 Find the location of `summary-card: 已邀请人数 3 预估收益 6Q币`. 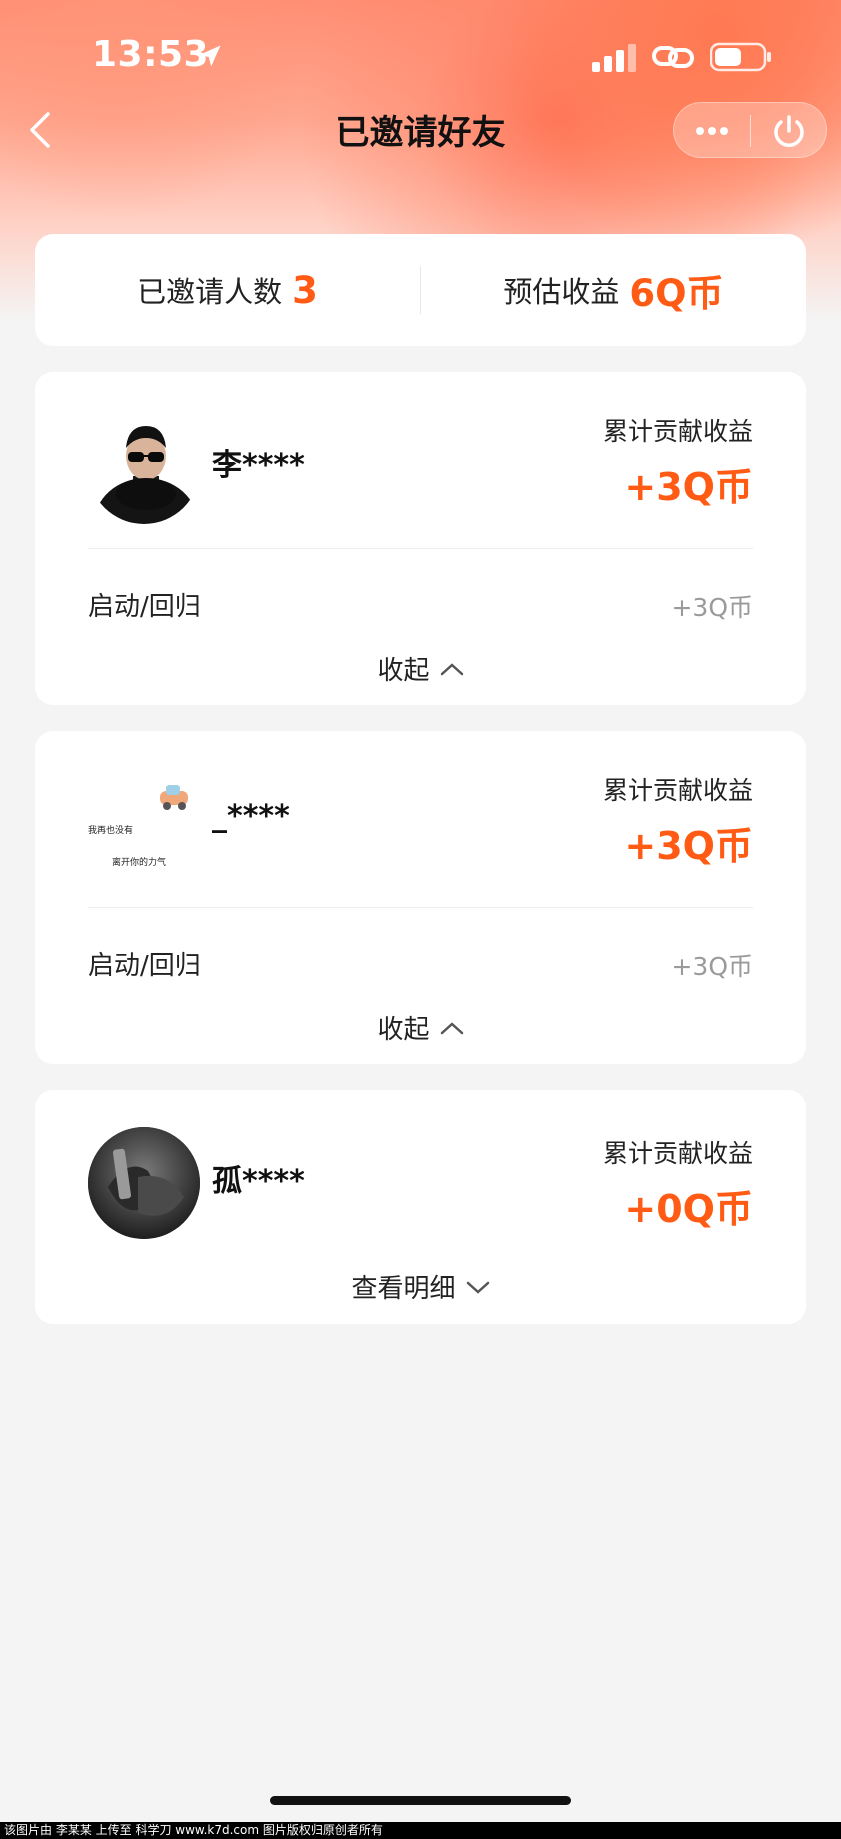

summary-card: 已邀请人数 3 预估收益 6Q币 is located at coordinates (420, 290).